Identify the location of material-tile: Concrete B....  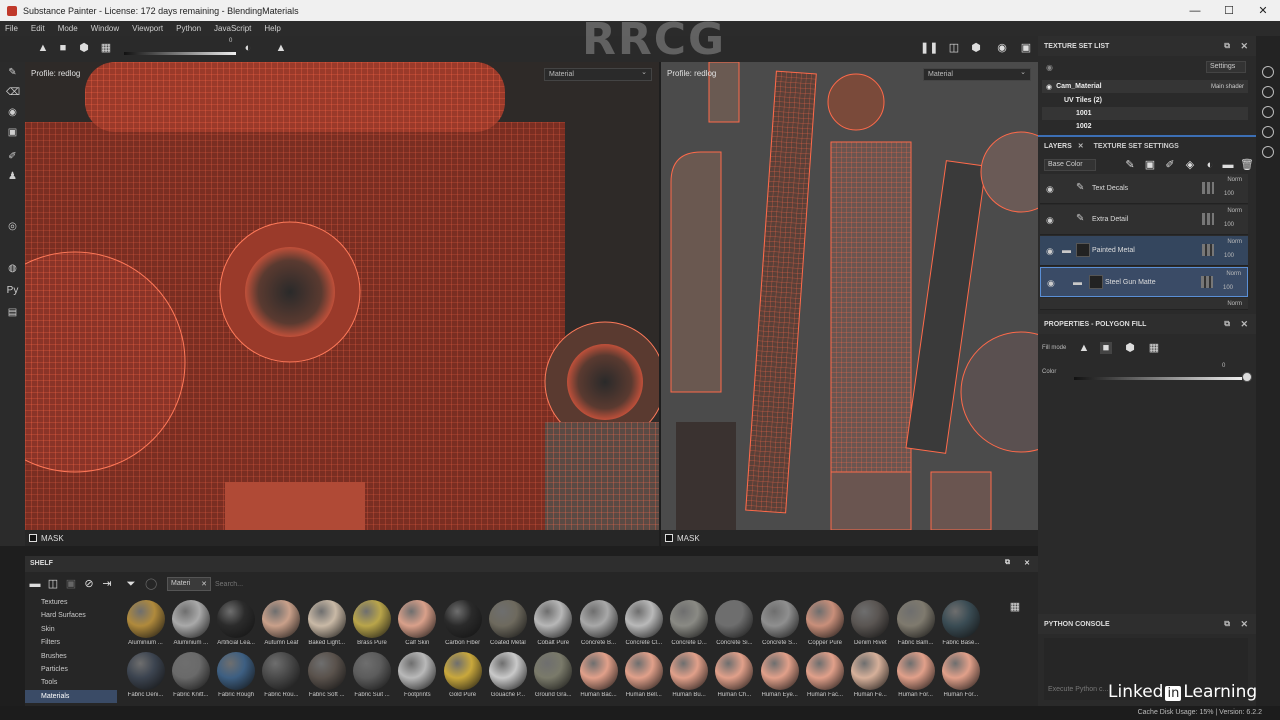
(598, 626).